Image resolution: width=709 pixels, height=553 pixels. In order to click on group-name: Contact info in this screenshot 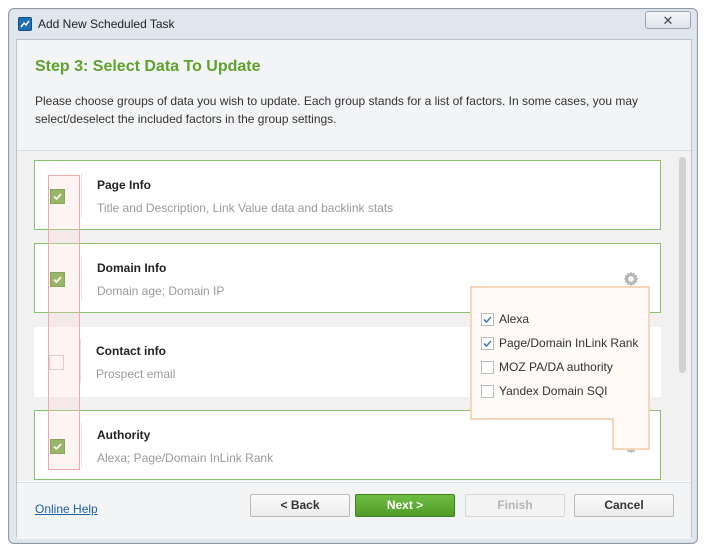, I will do `click(131, 351)`.